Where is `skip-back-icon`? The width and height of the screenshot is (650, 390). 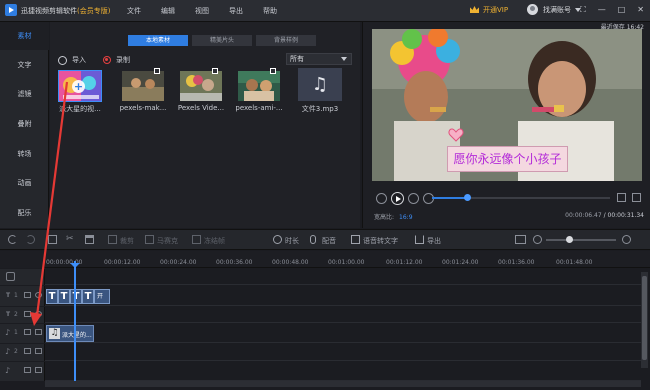
skip-back-icon is located at coordinates (381, 198).